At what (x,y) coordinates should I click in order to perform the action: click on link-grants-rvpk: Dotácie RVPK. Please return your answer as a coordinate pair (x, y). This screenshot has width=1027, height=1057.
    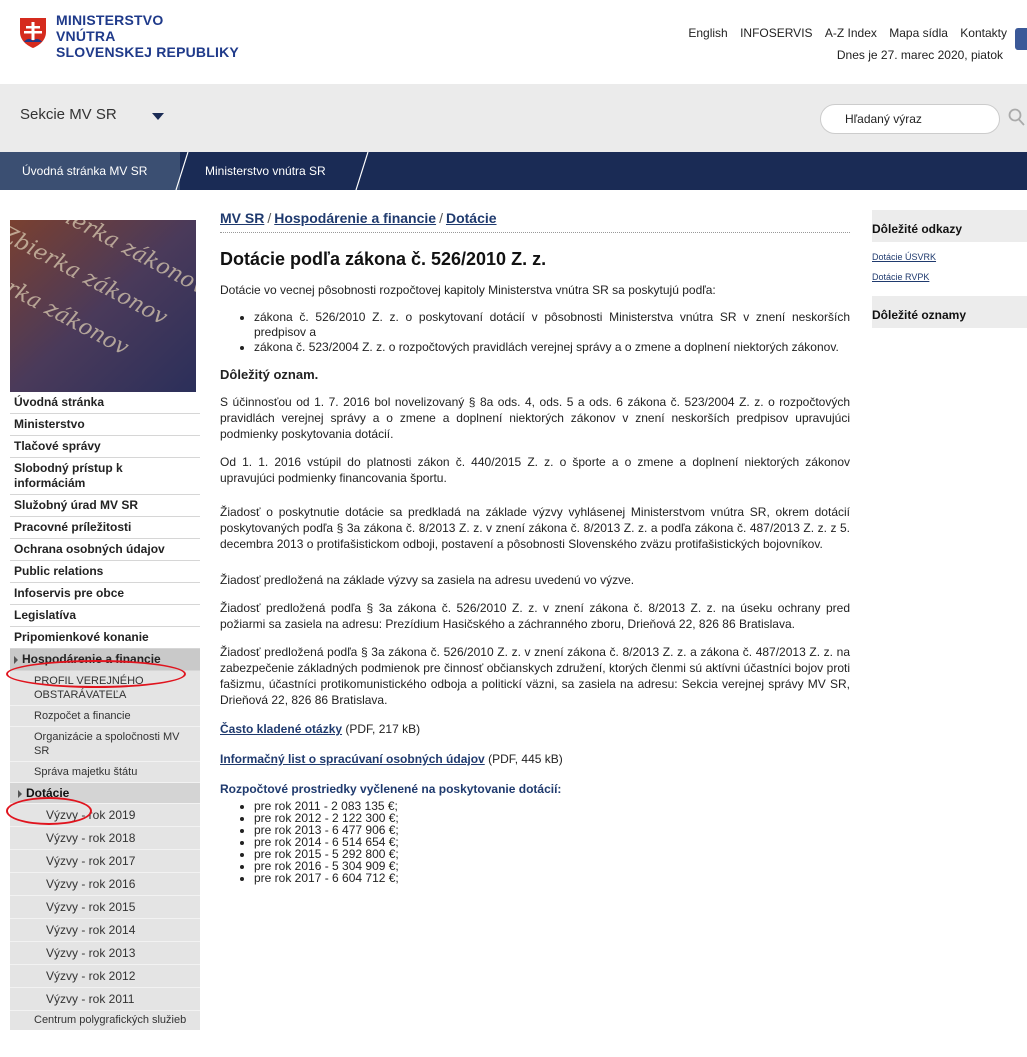
    Looking at the image, I should click on (949, 277).